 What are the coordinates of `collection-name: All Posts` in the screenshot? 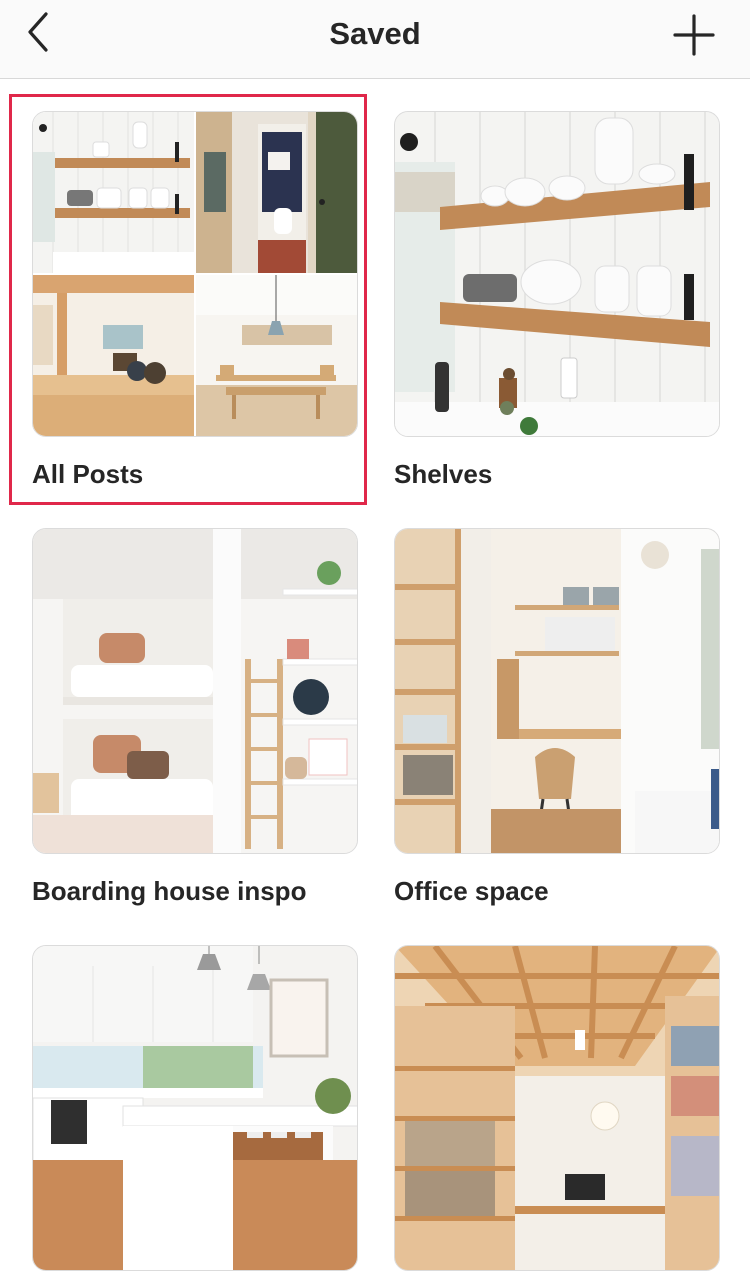 It's located at (88, 474).